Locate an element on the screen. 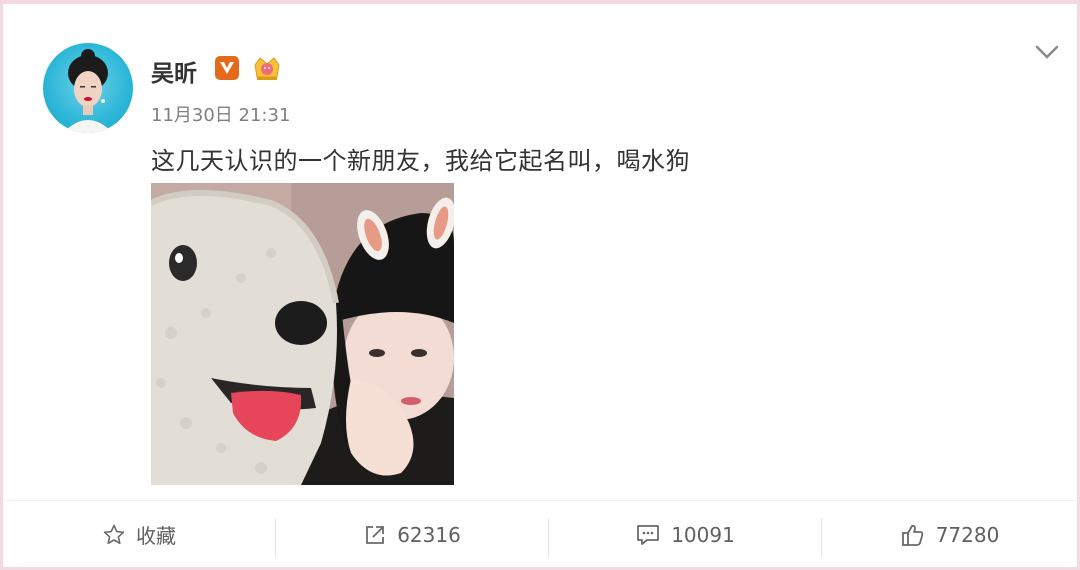 The image size is (1080, 570). repost-count: 62316 is located at coordinates (429, 534).